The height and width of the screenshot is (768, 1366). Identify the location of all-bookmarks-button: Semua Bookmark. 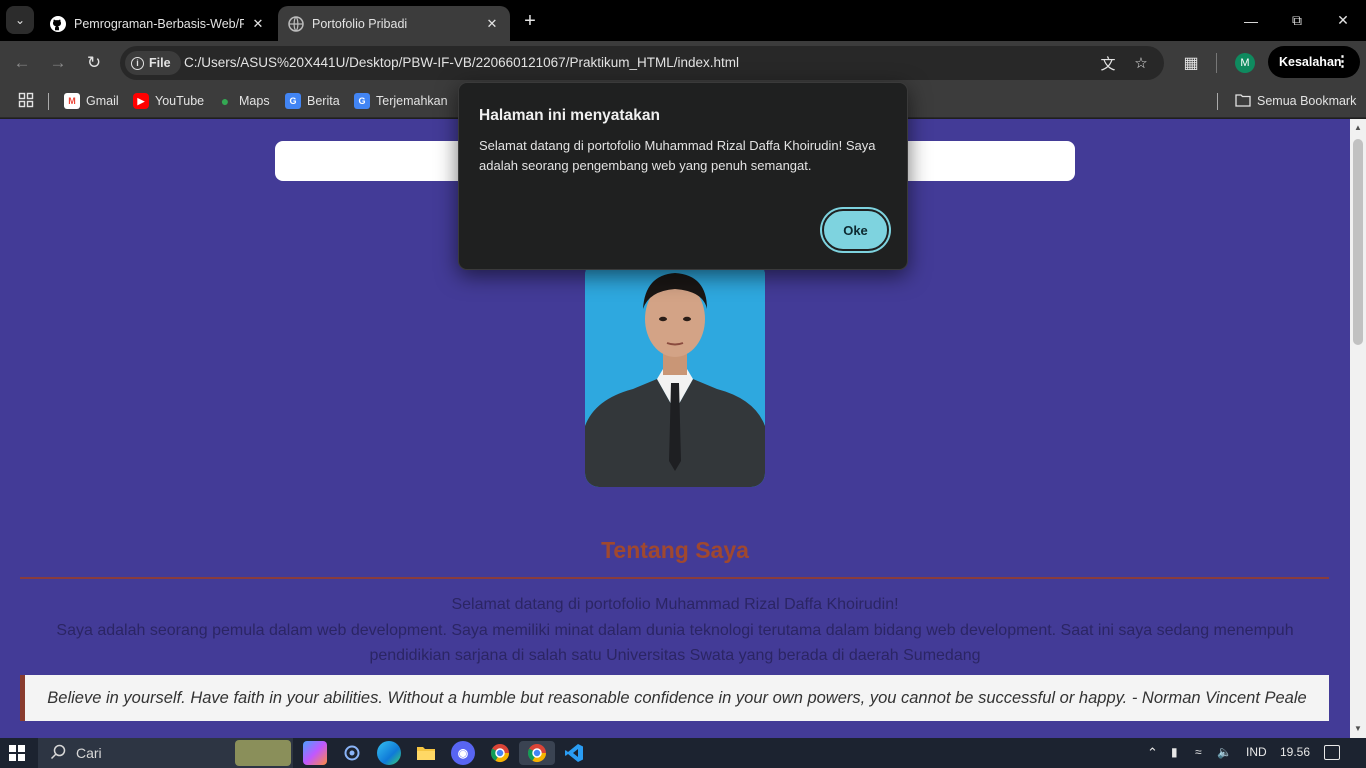
(1295, 101).